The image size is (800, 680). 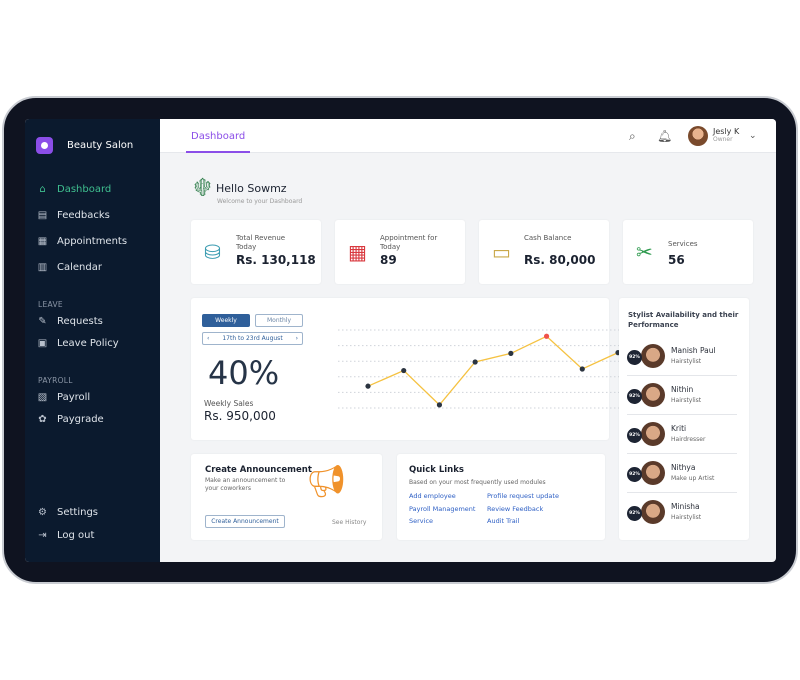 I want to click on avatar, so click(x=698, y=136).